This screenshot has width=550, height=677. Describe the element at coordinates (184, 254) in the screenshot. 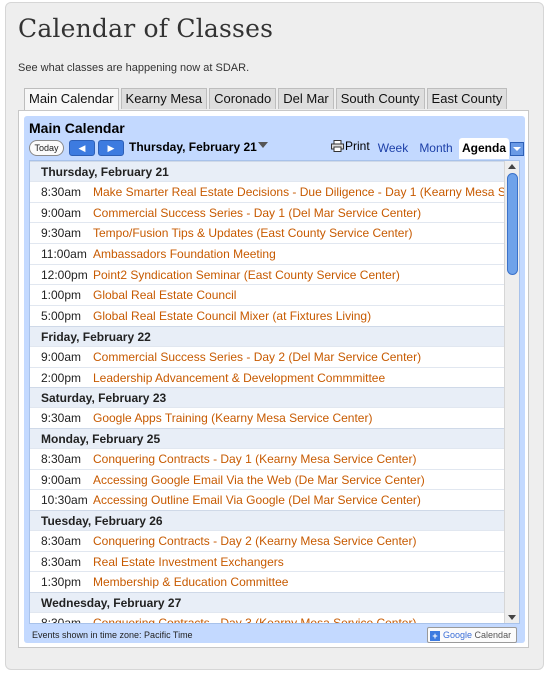

I see `event-title-link: Ambassadors Foundation Meeting` at that location.